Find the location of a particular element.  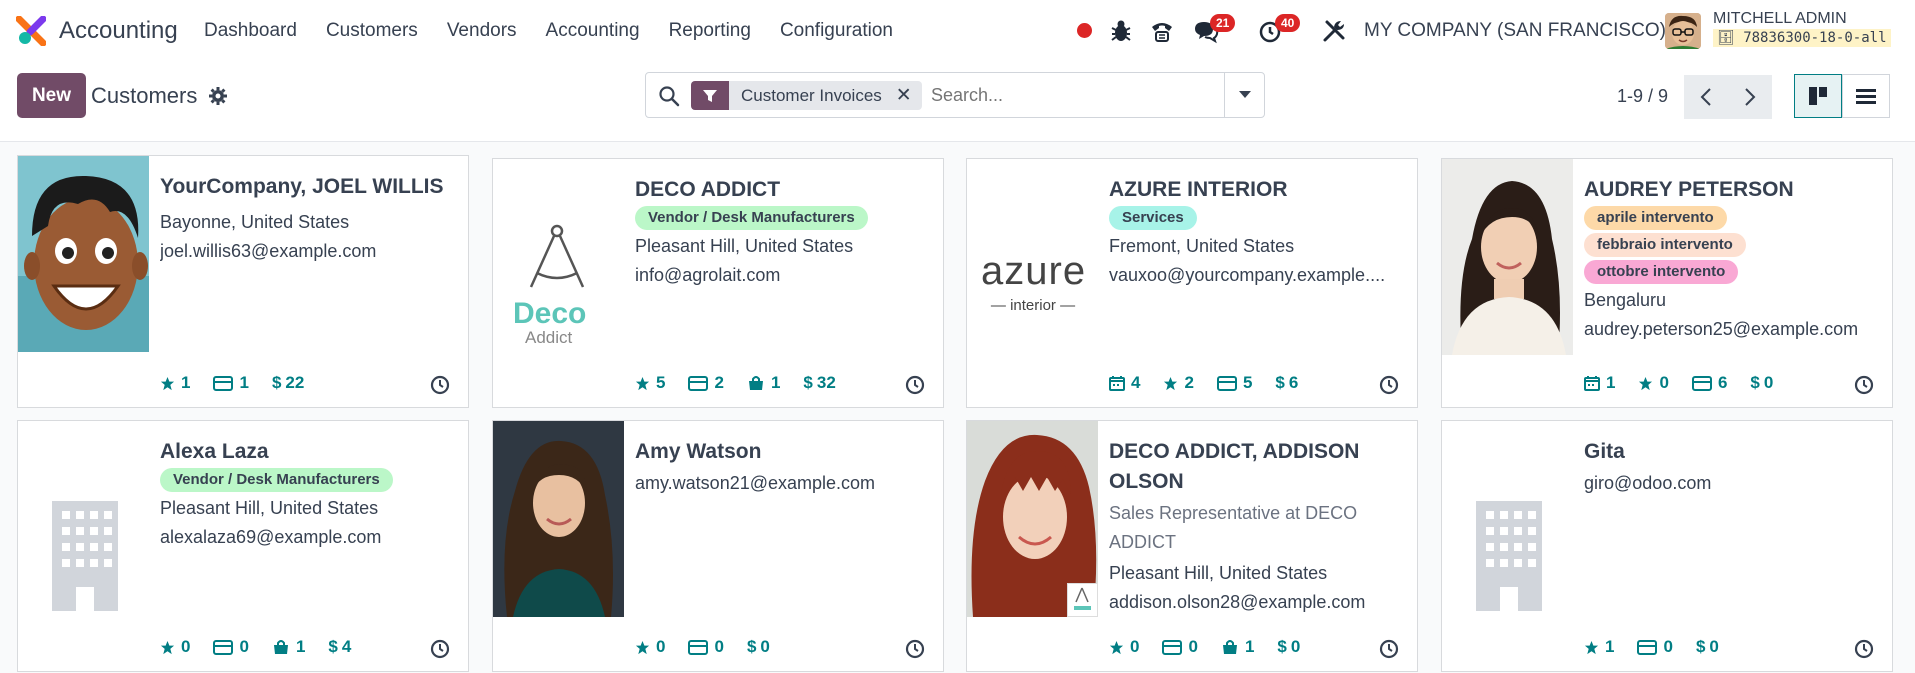

user-avatar is located at coordinates (1683, 31).